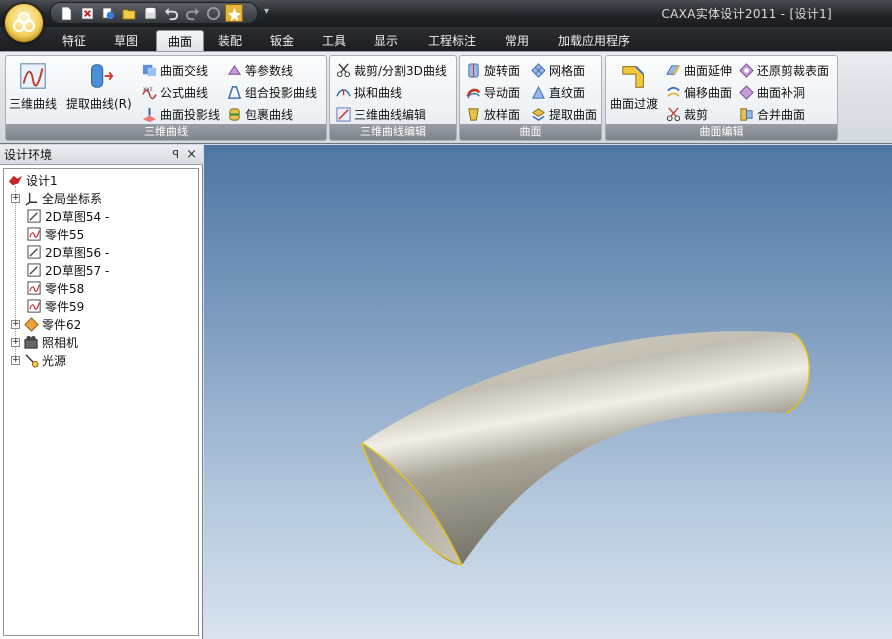 This screenshot has width=892, height=639. I want to click on iso-parametric-button: 等参数线, so click(259, 70).